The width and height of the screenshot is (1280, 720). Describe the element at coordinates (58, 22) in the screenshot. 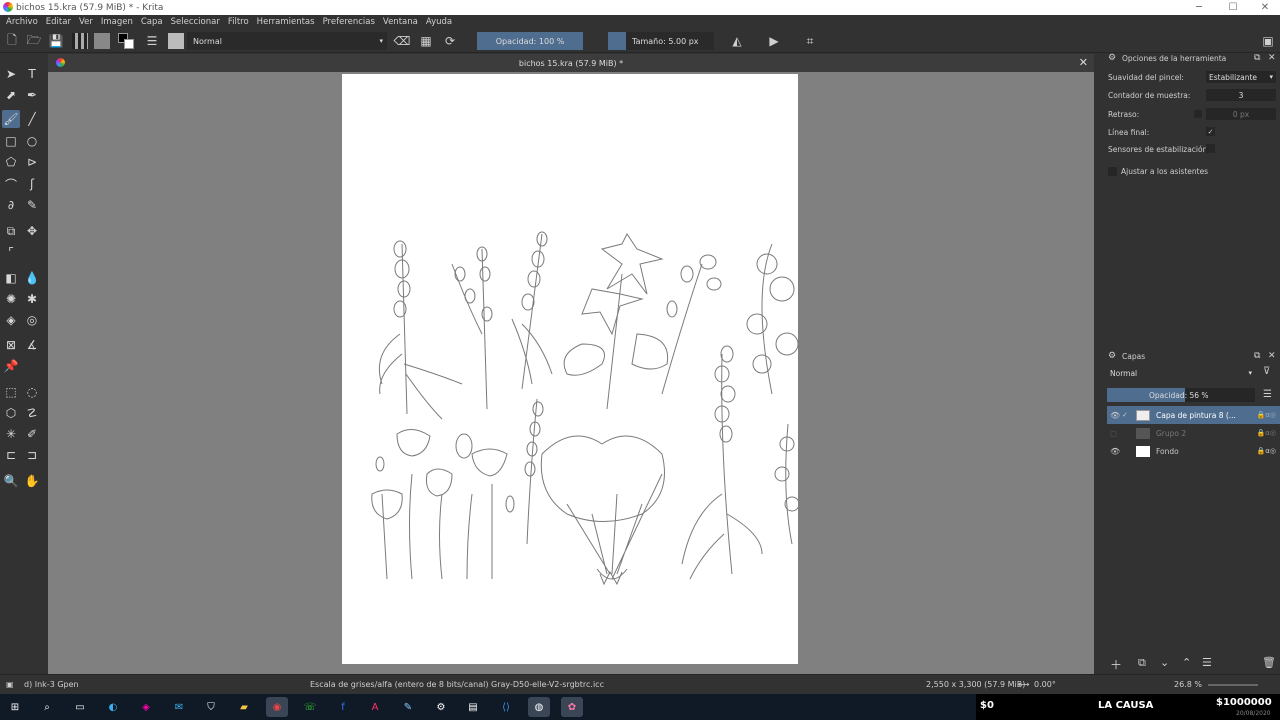

I see `menu-editar: Editar` at that location.